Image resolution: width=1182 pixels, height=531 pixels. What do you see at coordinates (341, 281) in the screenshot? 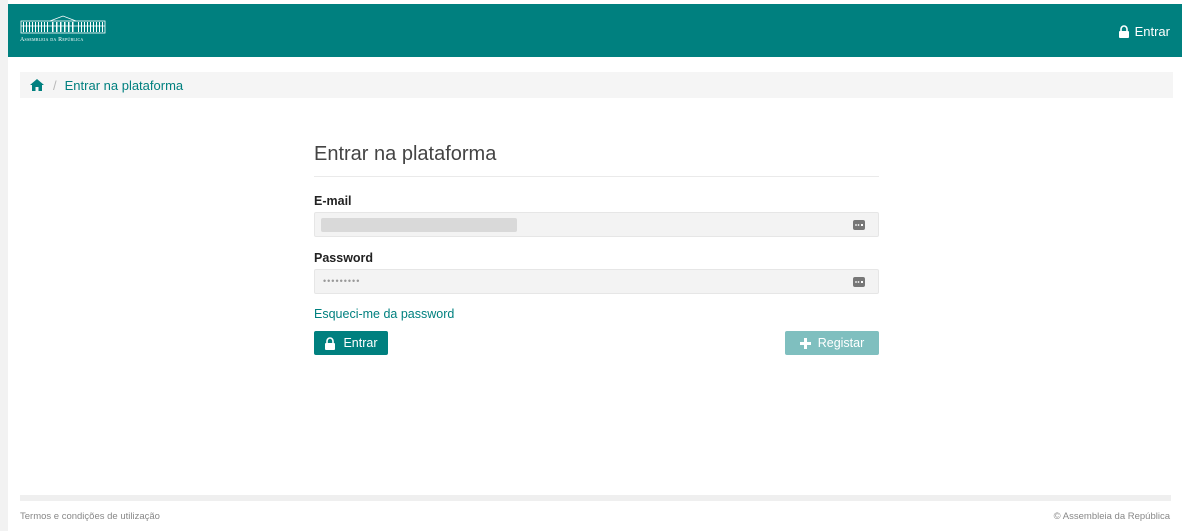
I see `password-field: •••••••••` at bounding box center [341, 281].